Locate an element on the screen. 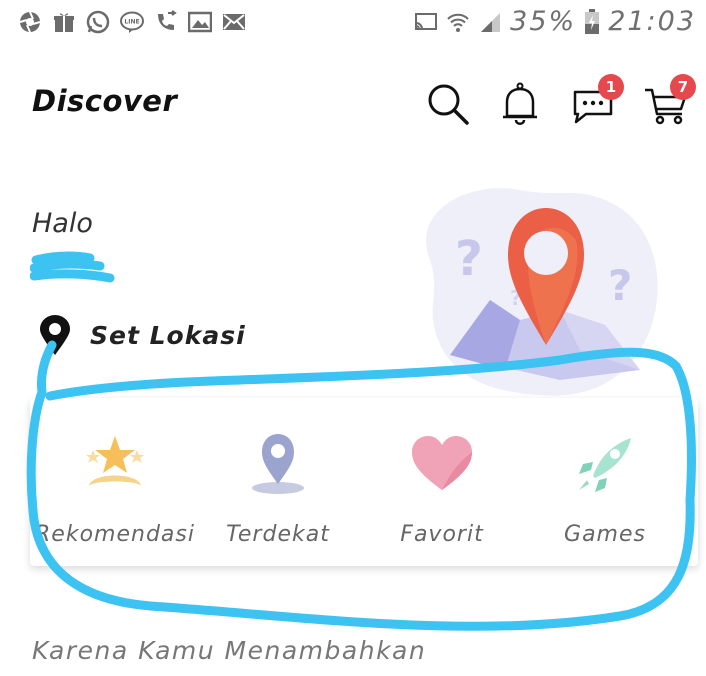 The width and height of the screenshot is (706, 676). battery-icon is located at coordinates (592, 21).